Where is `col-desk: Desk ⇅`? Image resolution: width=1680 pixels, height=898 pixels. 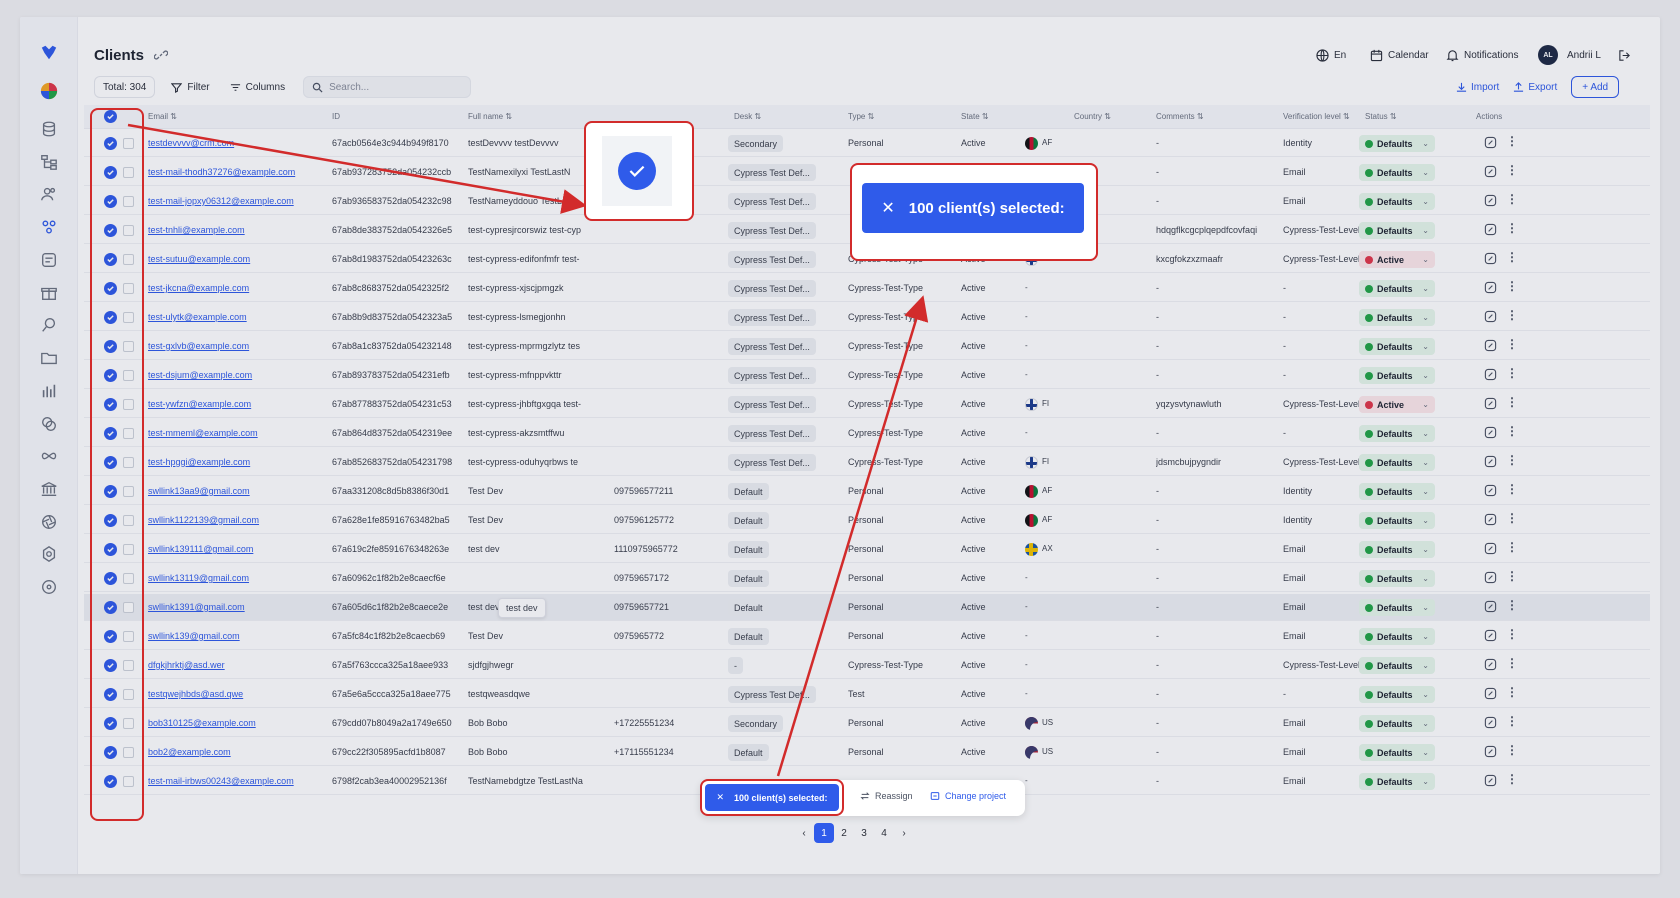
col-desk: Desk ⇅ is located at coordinates (747, 116).